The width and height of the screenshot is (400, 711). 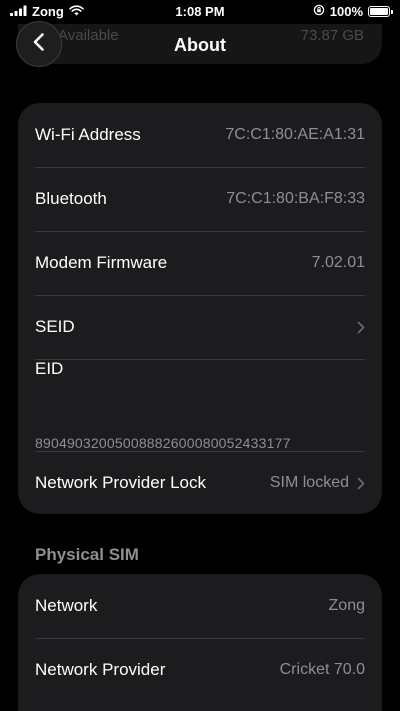 I want to click on navigation-bar: Available 73.87 GB About, so click(x=200, y=48).